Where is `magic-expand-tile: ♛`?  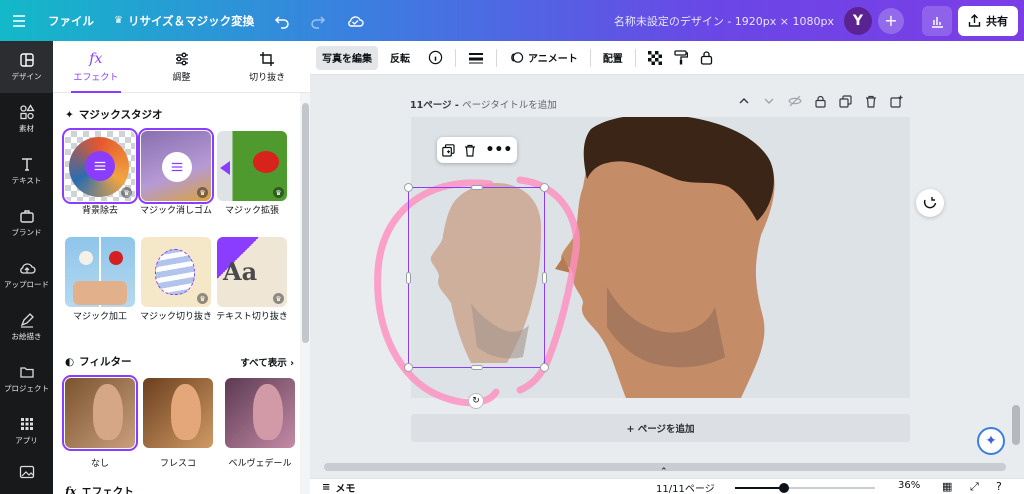
magic-expand-tile: ♛ is located at coordinates (252, 166).